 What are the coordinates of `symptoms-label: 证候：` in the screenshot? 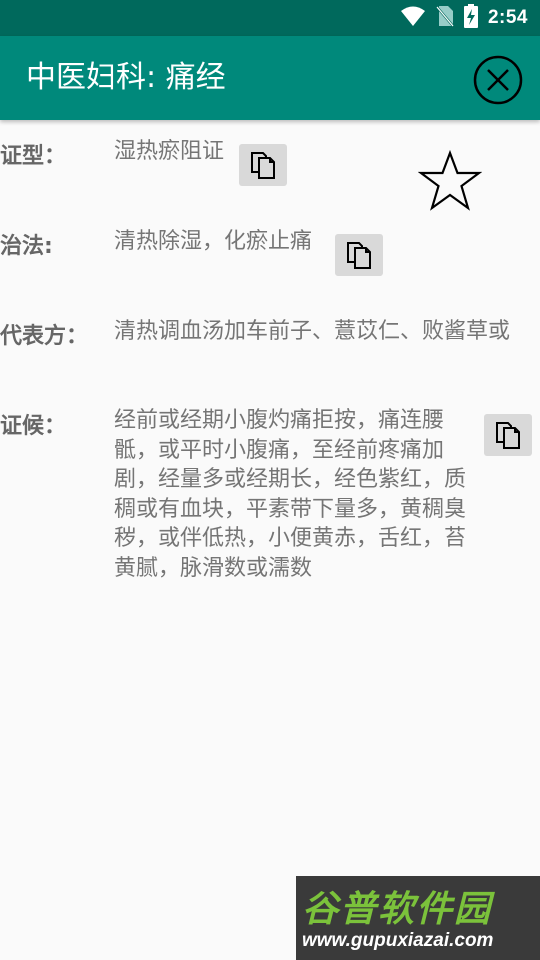 It's located at (33, 426).